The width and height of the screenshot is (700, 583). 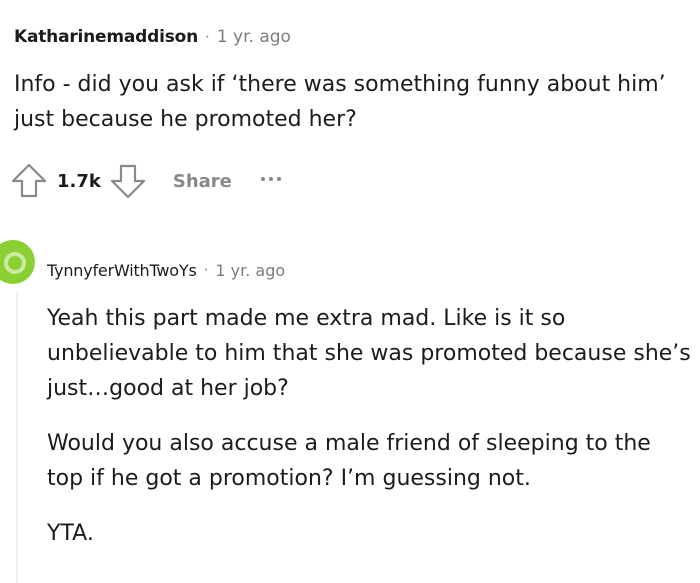 What do you see at coordinates (29, 181) in the screenshot?
I see `upvote-icon` at bounding box center [29, 181].